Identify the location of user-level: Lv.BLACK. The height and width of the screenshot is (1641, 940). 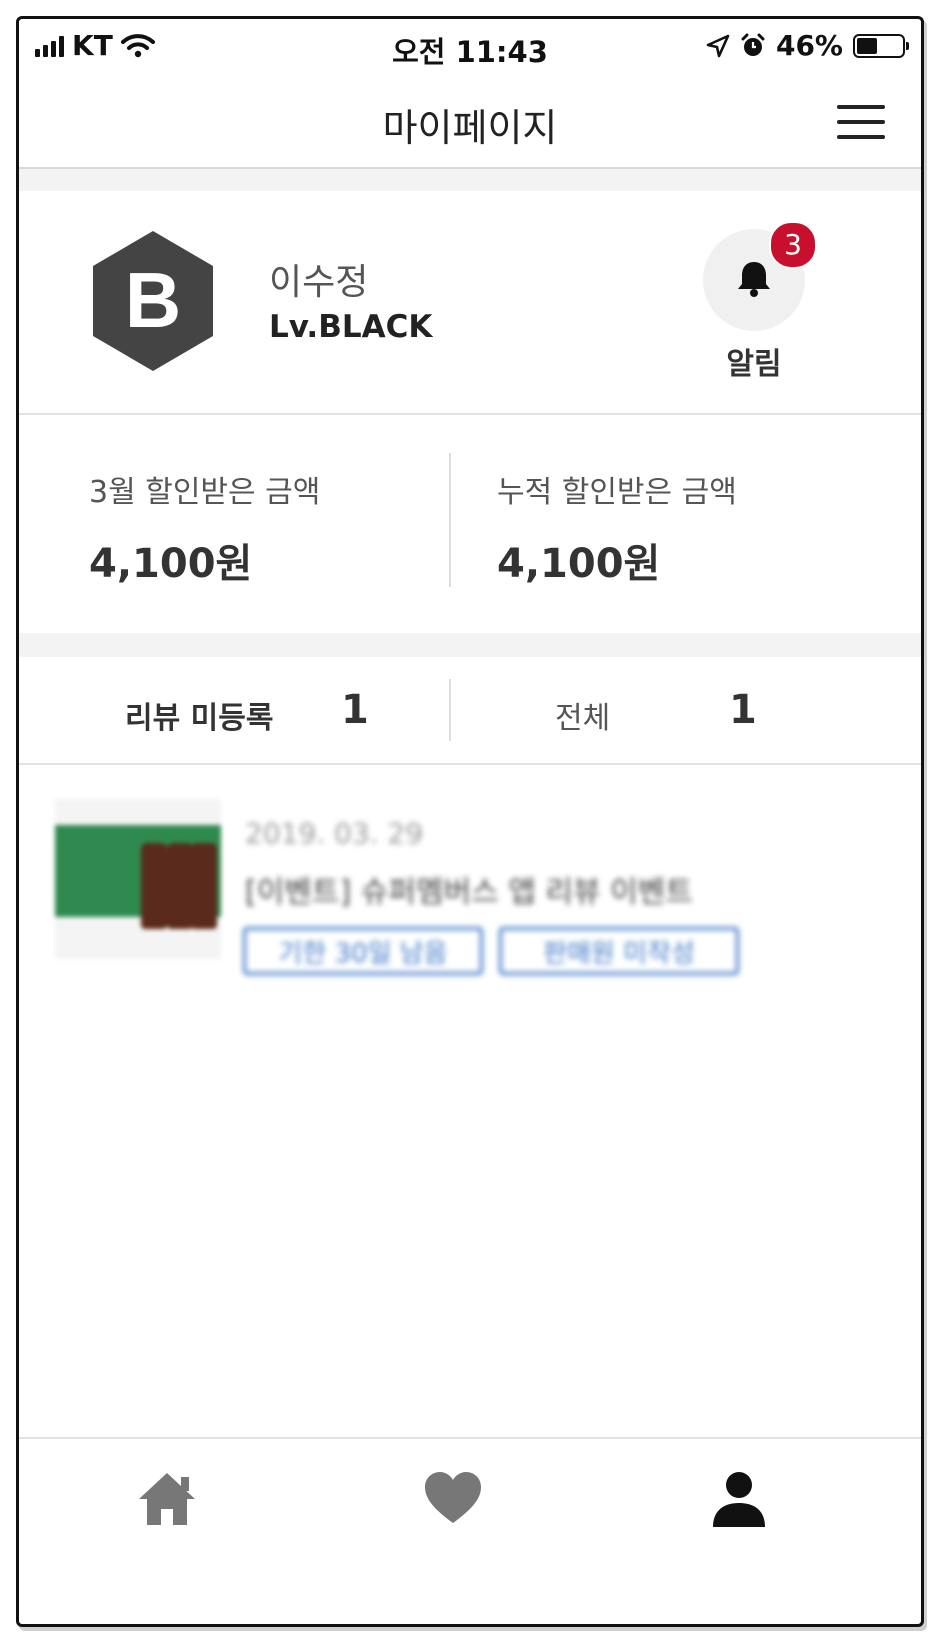
(351, 327).